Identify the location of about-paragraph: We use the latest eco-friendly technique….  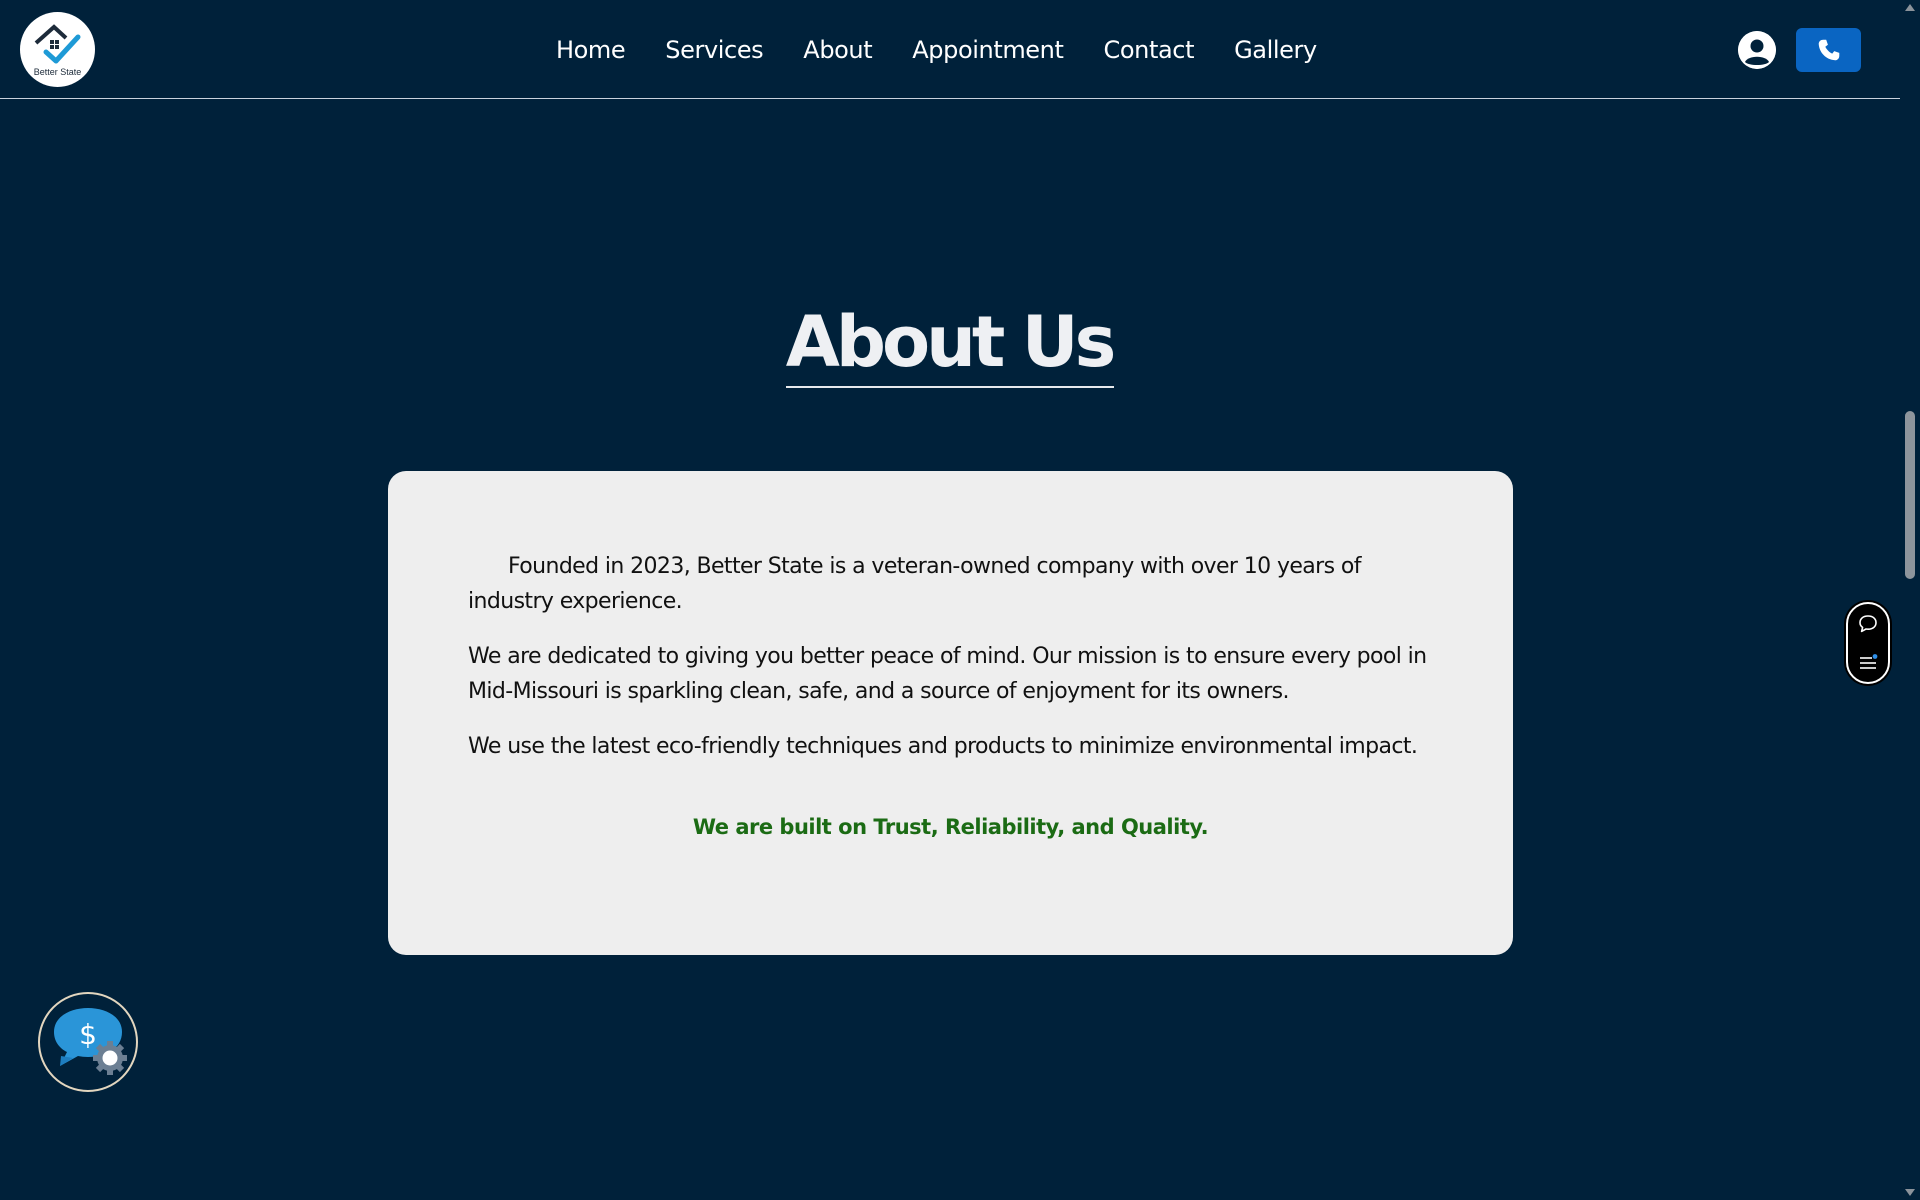
(943, 746).